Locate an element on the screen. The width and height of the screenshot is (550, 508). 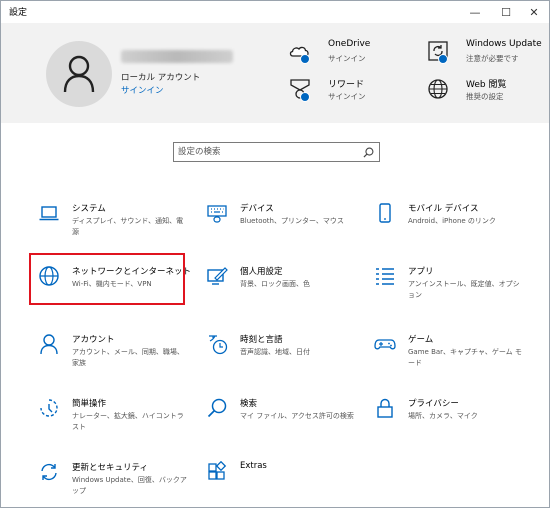
tile-search: 検索 マイ ファイル、アクセス許可の検索 is located at coordinates (278, 414).